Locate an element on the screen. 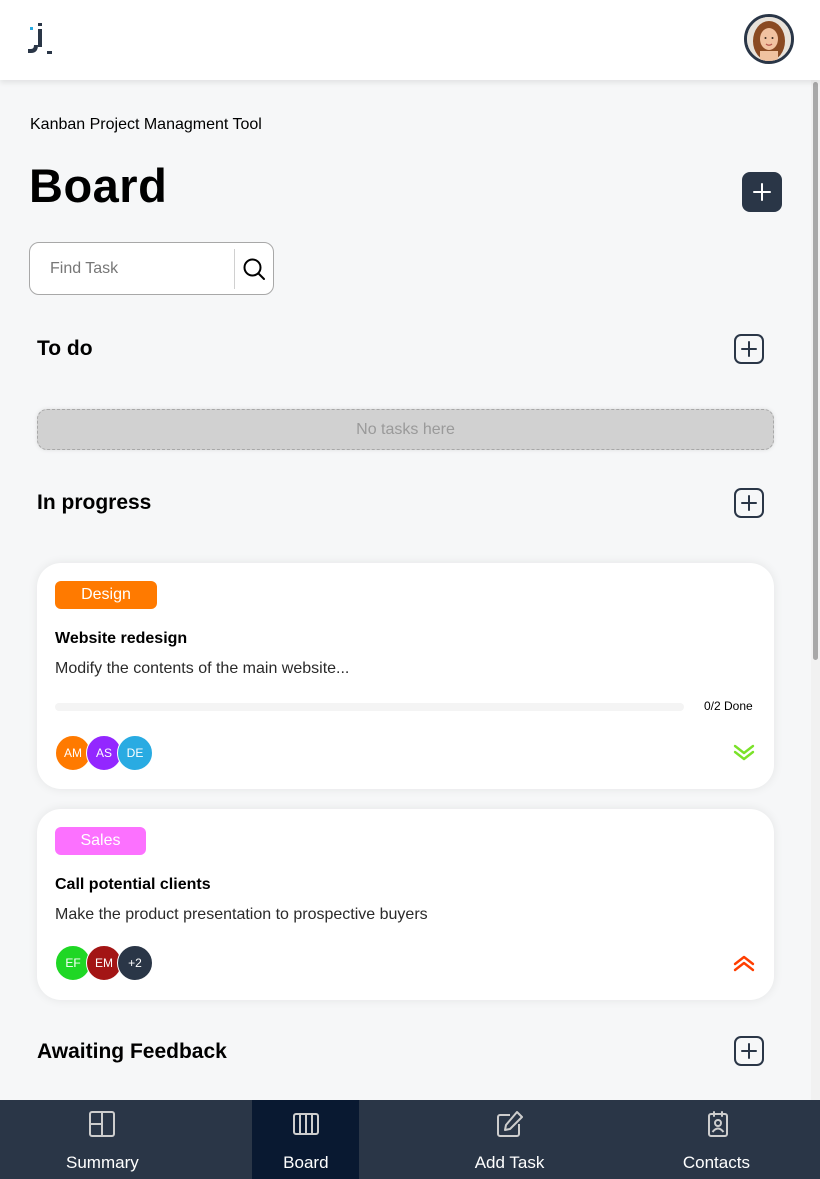 The image size is (820, 1179). add-task-icon is located at coordinates (509, 1124).